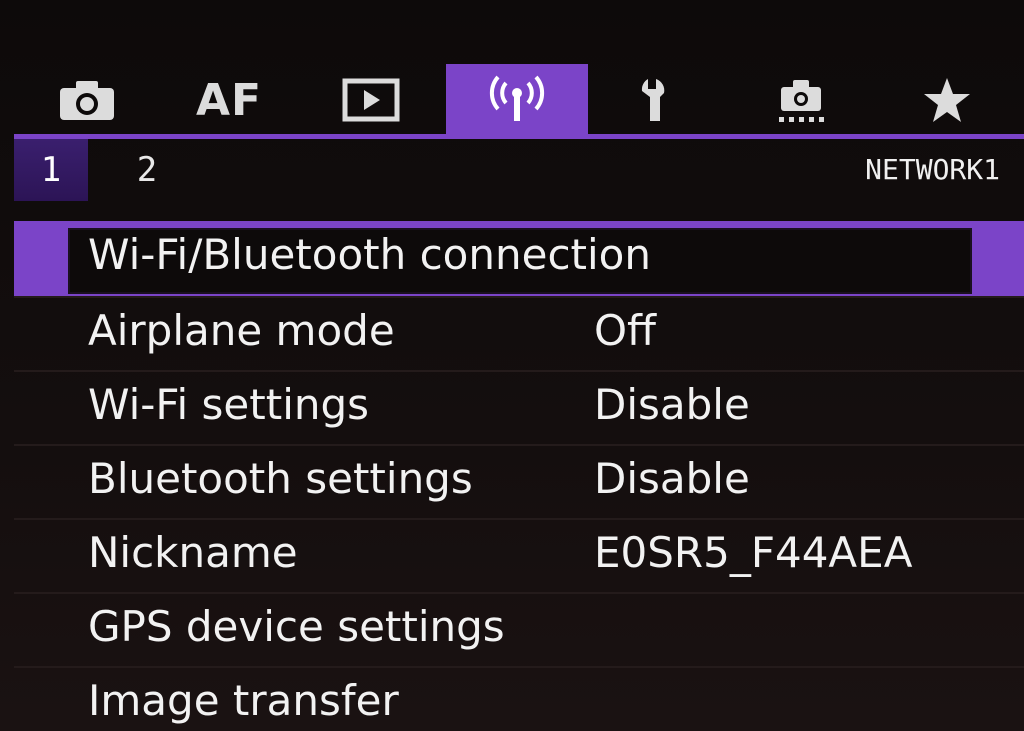 The image size is (1024, 731). I want to click on tab-shooting, so click(87, 100).